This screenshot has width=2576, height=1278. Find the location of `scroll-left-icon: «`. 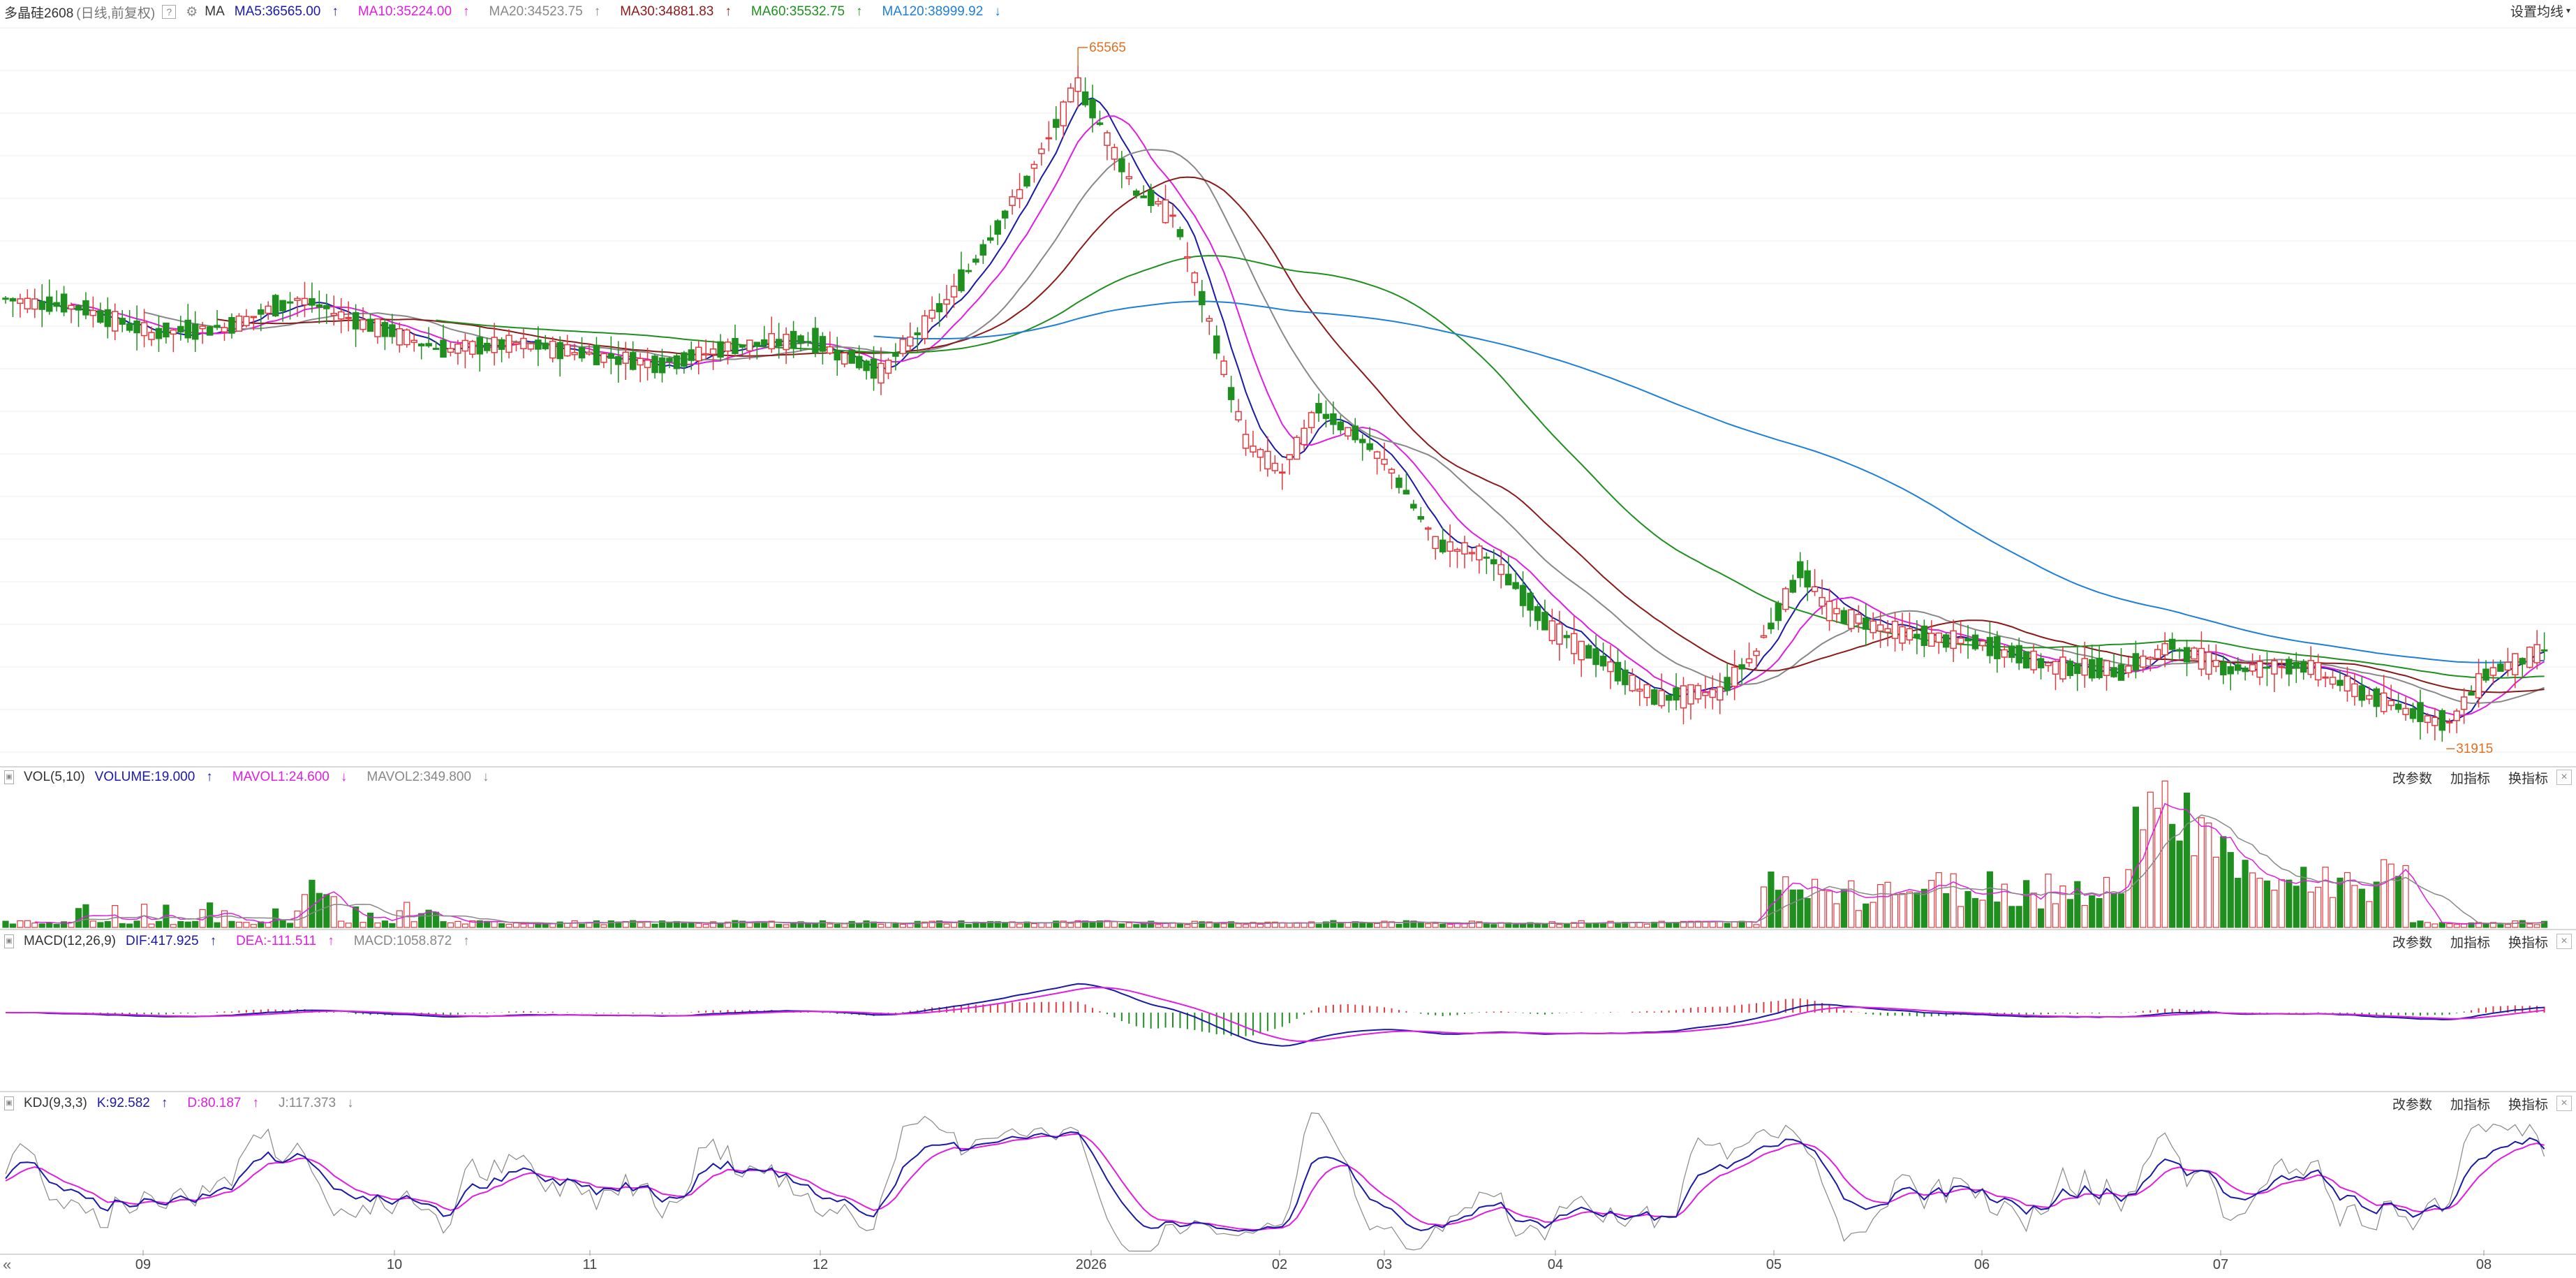

scroll-left-icon: « is located at coordinates (7, 1265).